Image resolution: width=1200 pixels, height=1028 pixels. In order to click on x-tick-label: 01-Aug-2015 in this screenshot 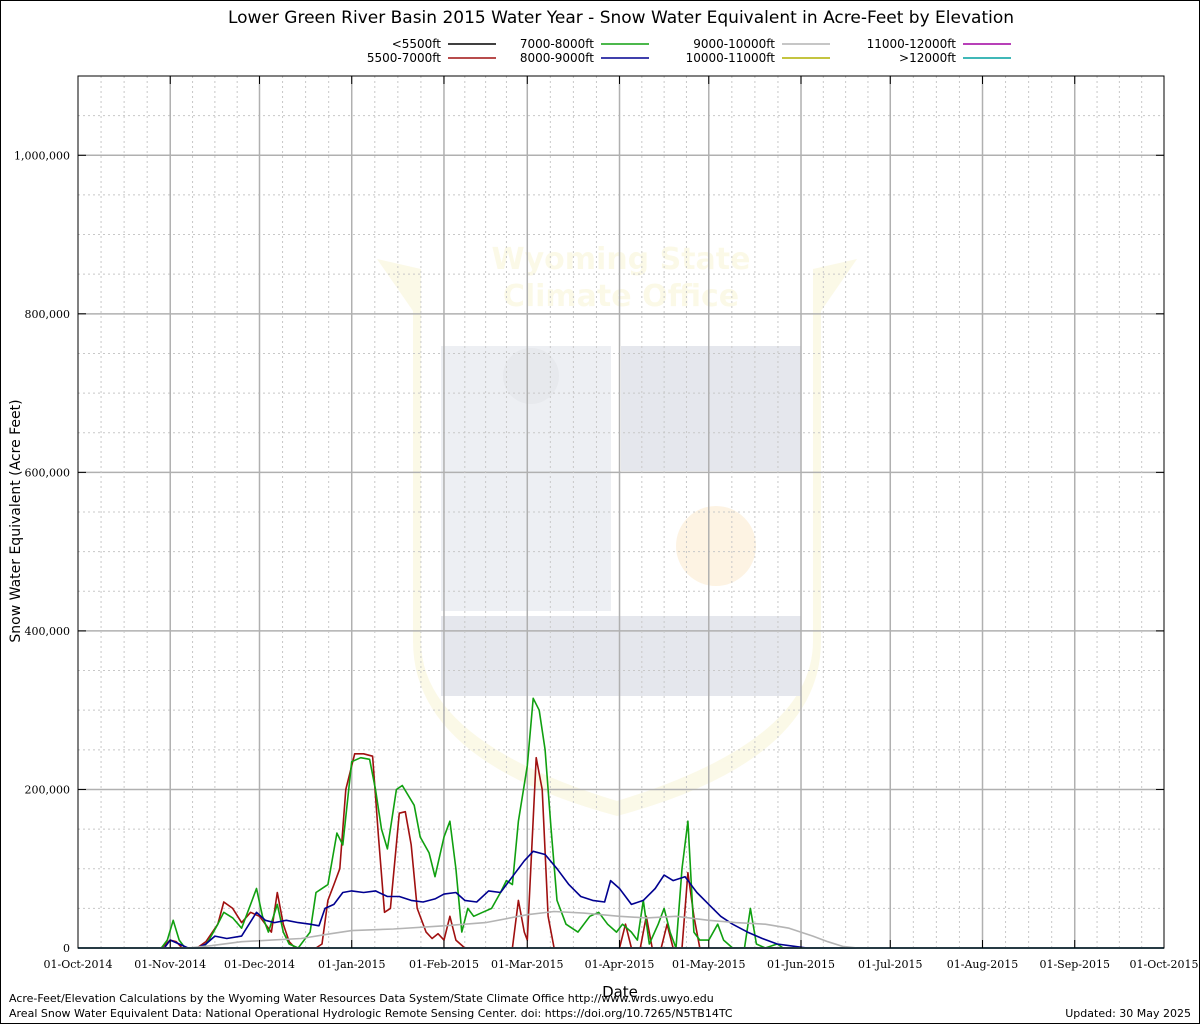, I will do `click(983, 964)`.